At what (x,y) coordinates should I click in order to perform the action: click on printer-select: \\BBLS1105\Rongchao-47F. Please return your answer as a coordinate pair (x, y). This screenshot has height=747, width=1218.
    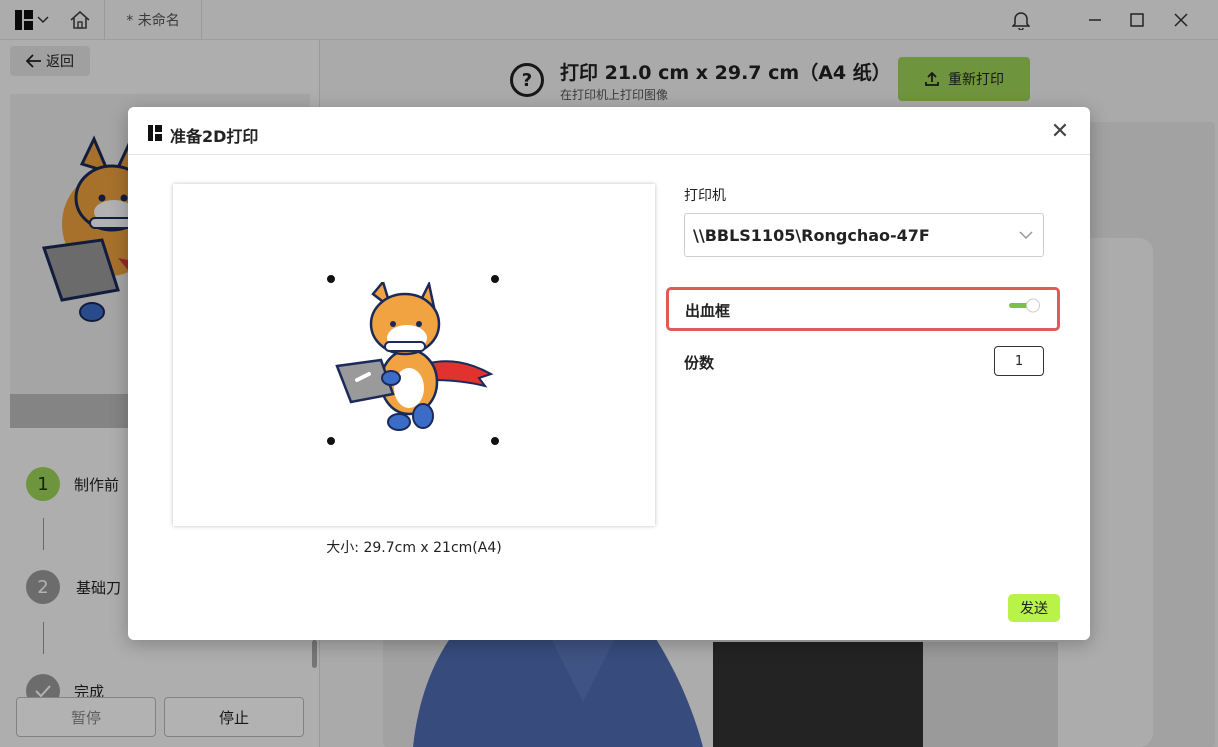
    Looking at the image, I should click on (864, 235).